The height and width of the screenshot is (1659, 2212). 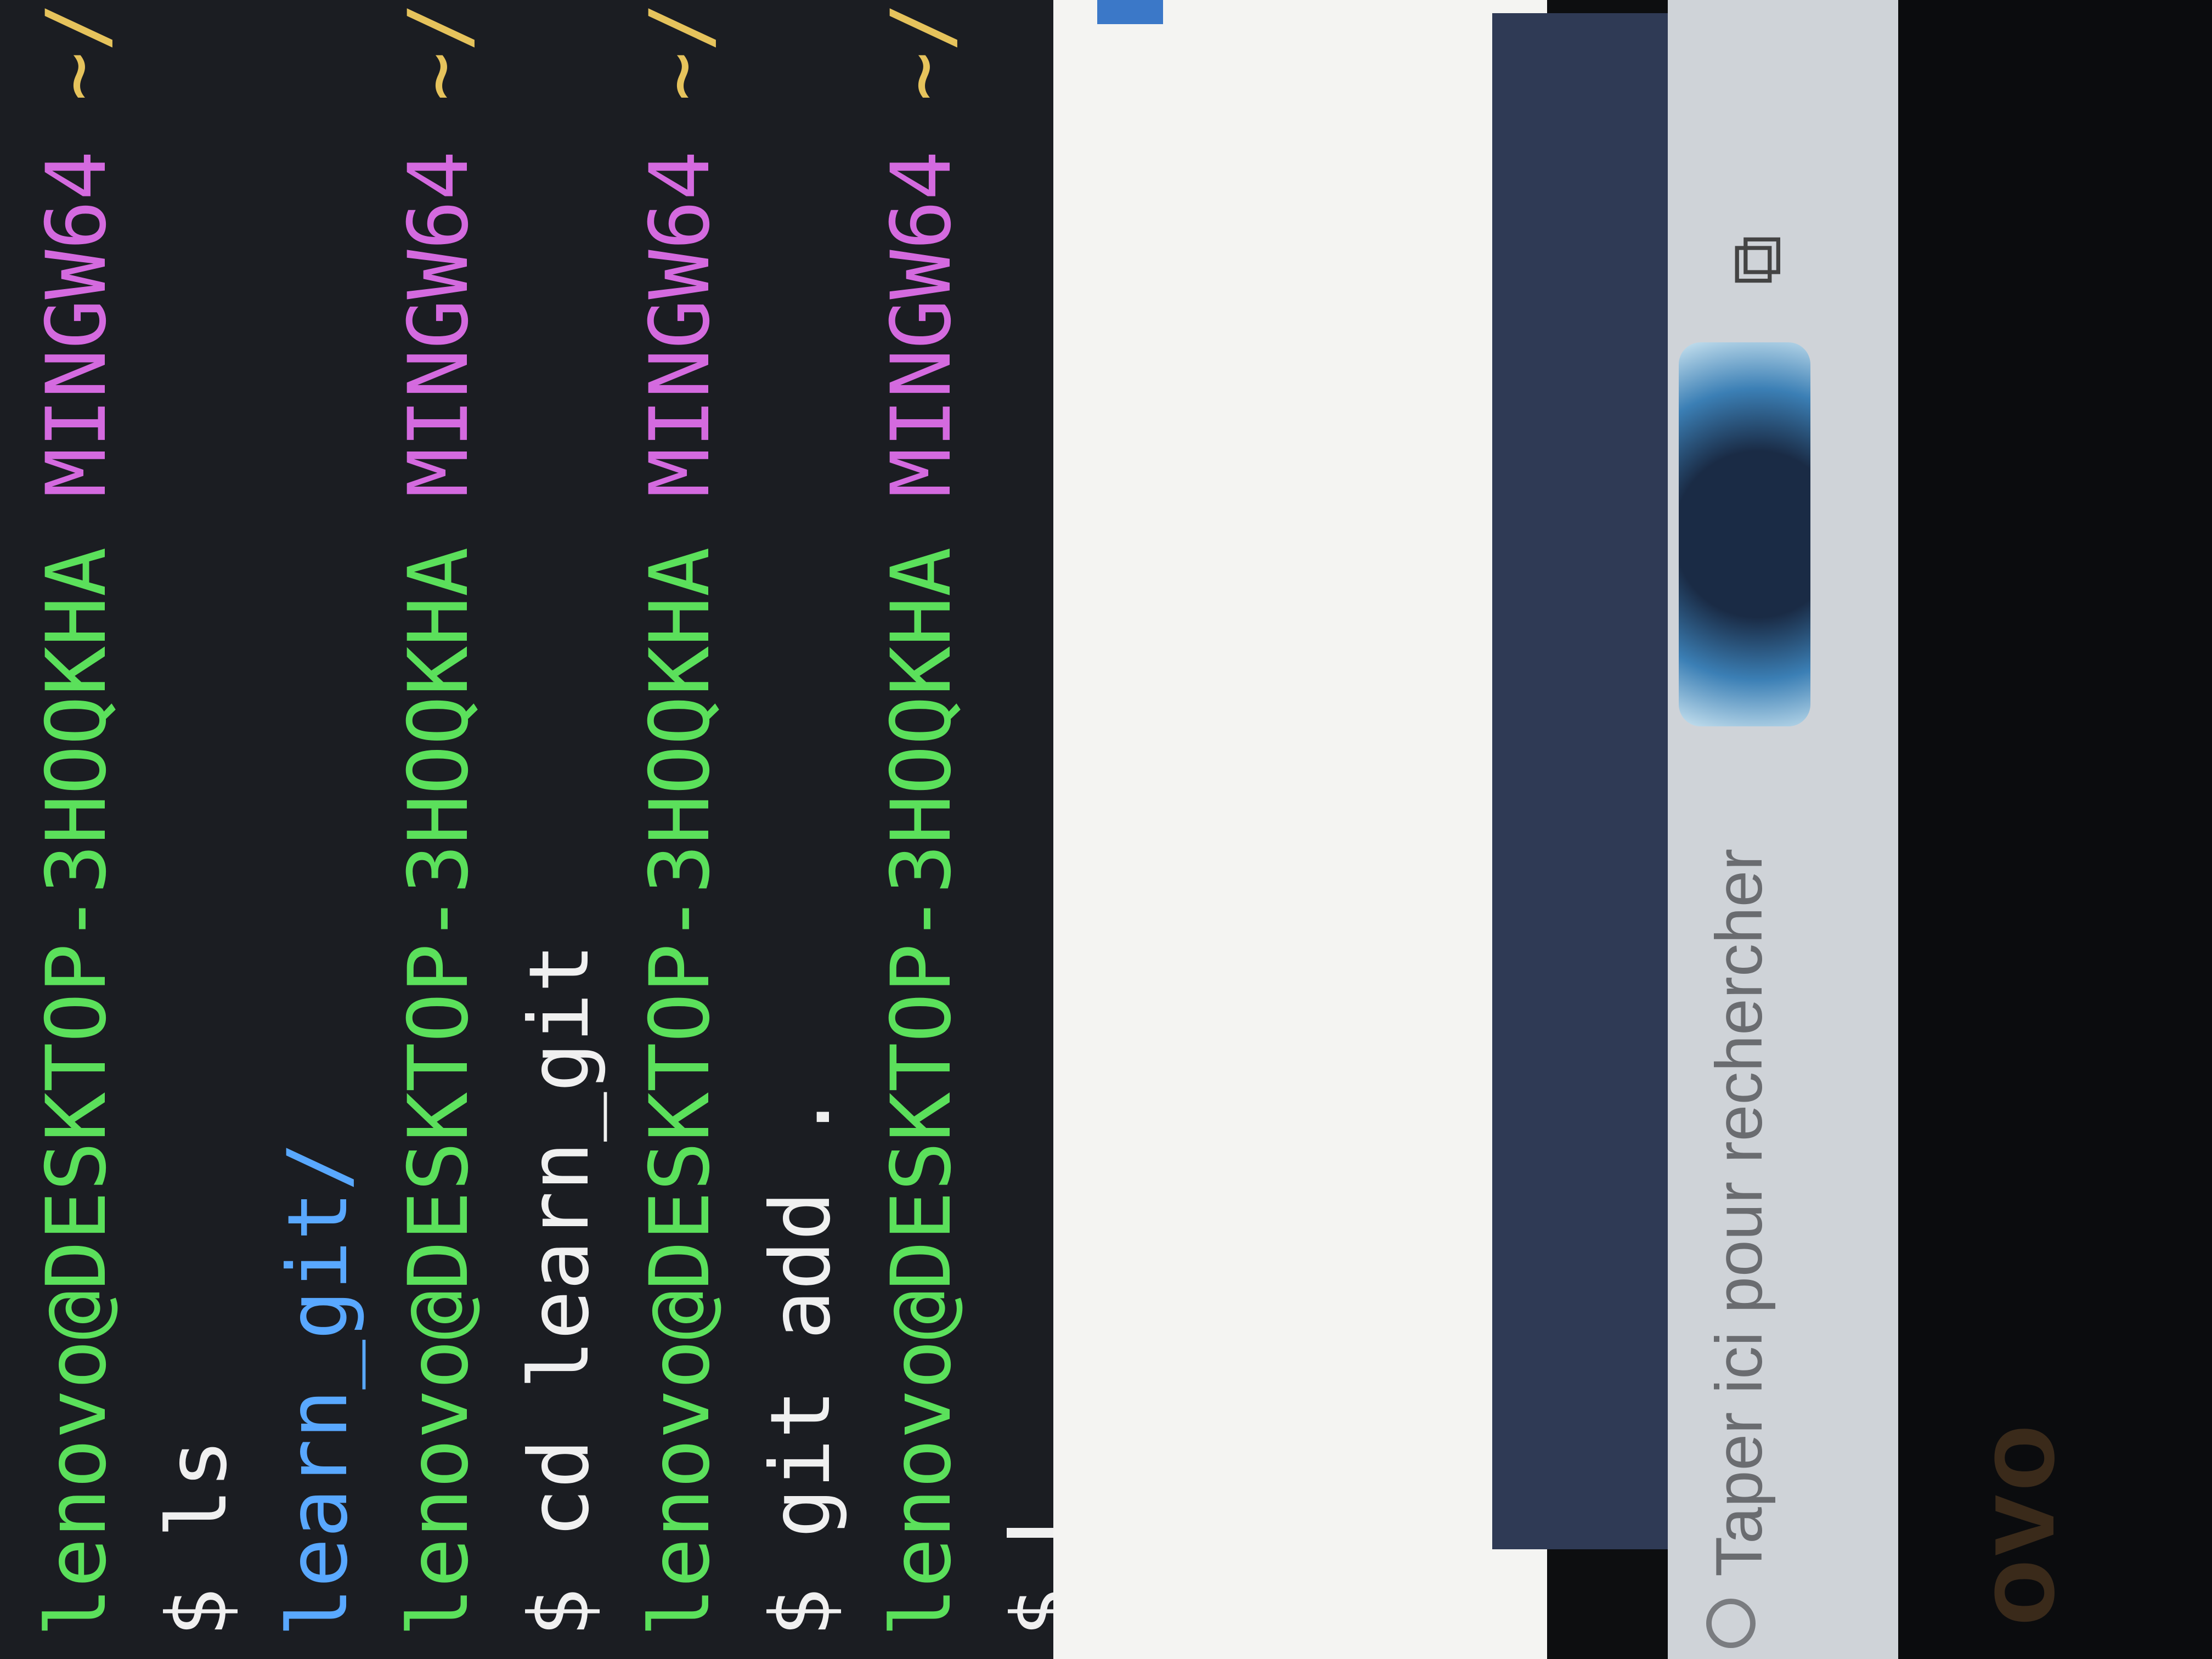 What do you see at coordinates (1755, 260) in the screenshot?
I see `taskview-icon: ⧉` at bounding box center [1755, 260].